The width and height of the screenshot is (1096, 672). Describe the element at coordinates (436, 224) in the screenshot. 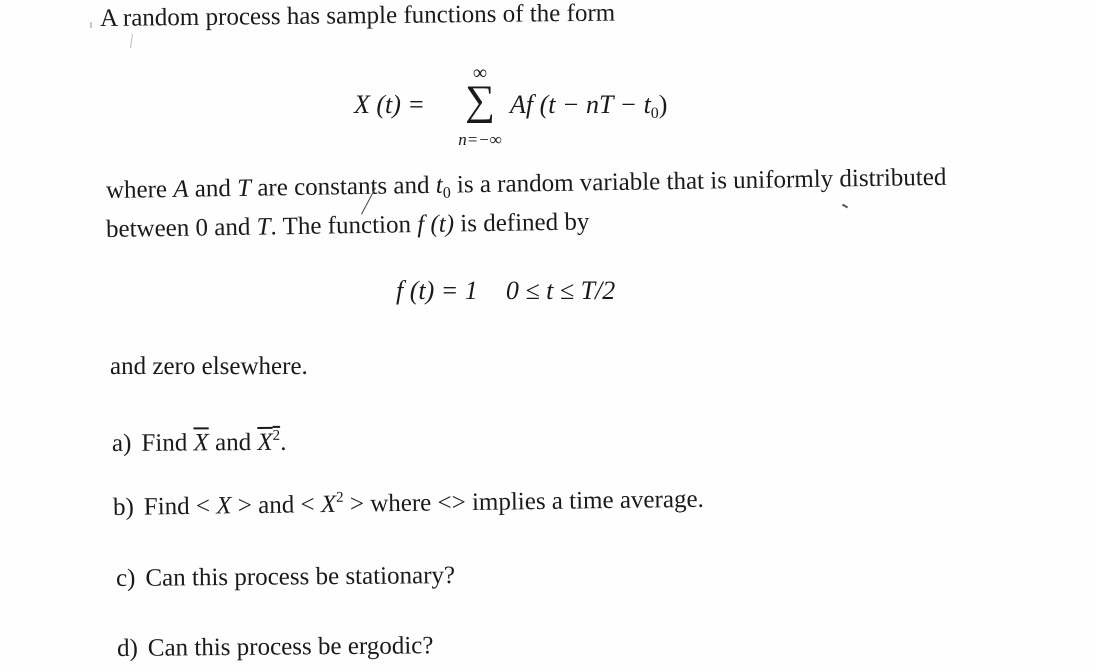

I see `function-f-of-t: f (t)` at that location.